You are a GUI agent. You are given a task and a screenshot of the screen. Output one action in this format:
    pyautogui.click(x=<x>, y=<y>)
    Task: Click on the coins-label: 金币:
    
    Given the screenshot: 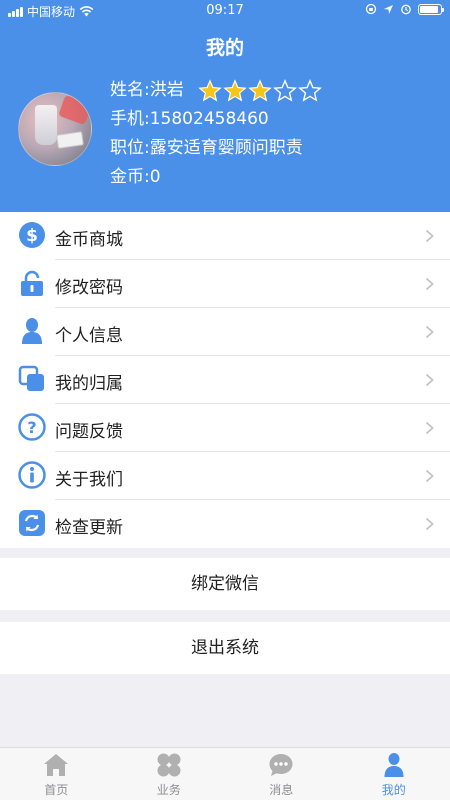 What is the action you would take?
    pyautogui.click(x=130, y=177)
    